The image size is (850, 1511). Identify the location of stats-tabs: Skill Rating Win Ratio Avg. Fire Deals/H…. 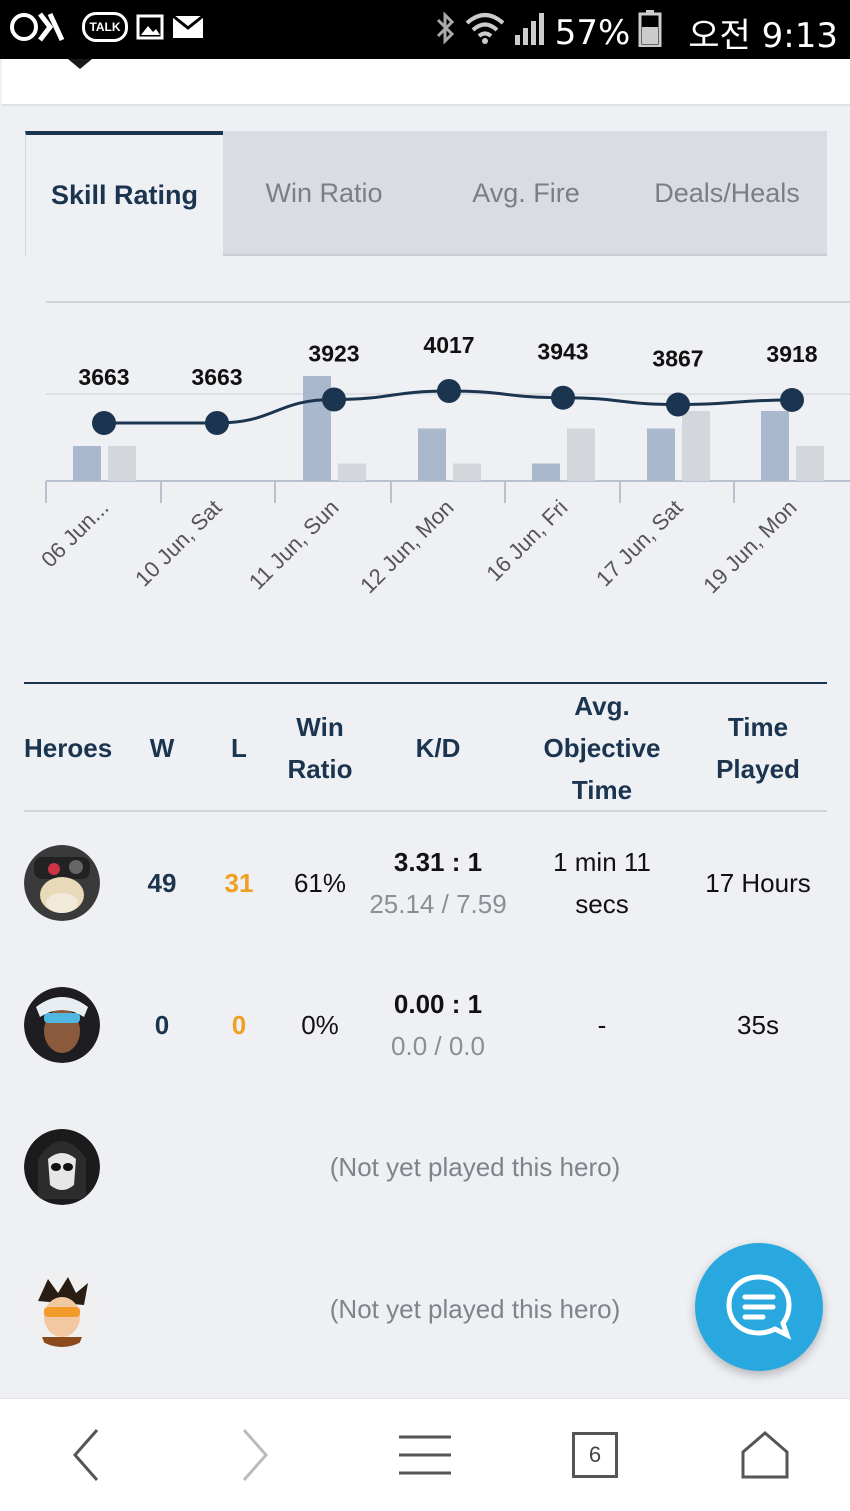
(426, 193).